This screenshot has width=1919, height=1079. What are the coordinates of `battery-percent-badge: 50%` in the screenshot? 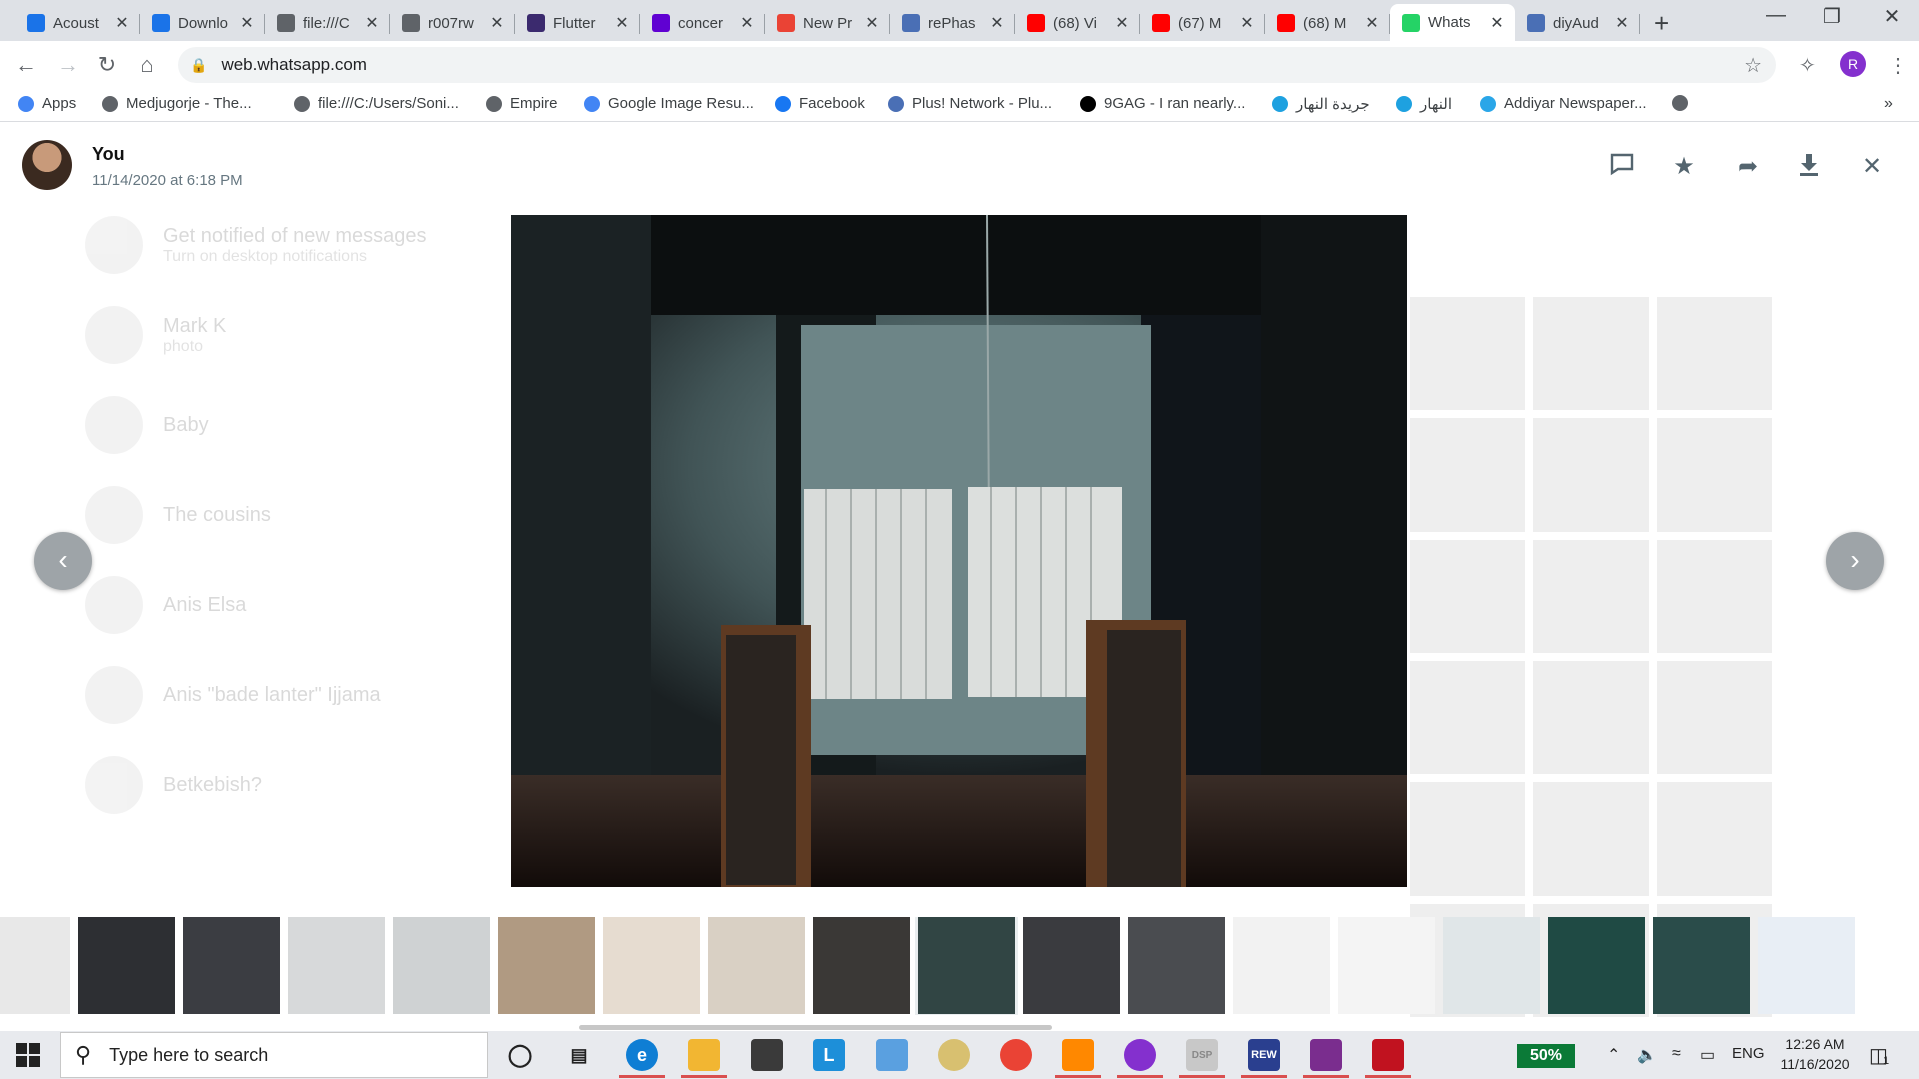 It's located at (1546, 1056).